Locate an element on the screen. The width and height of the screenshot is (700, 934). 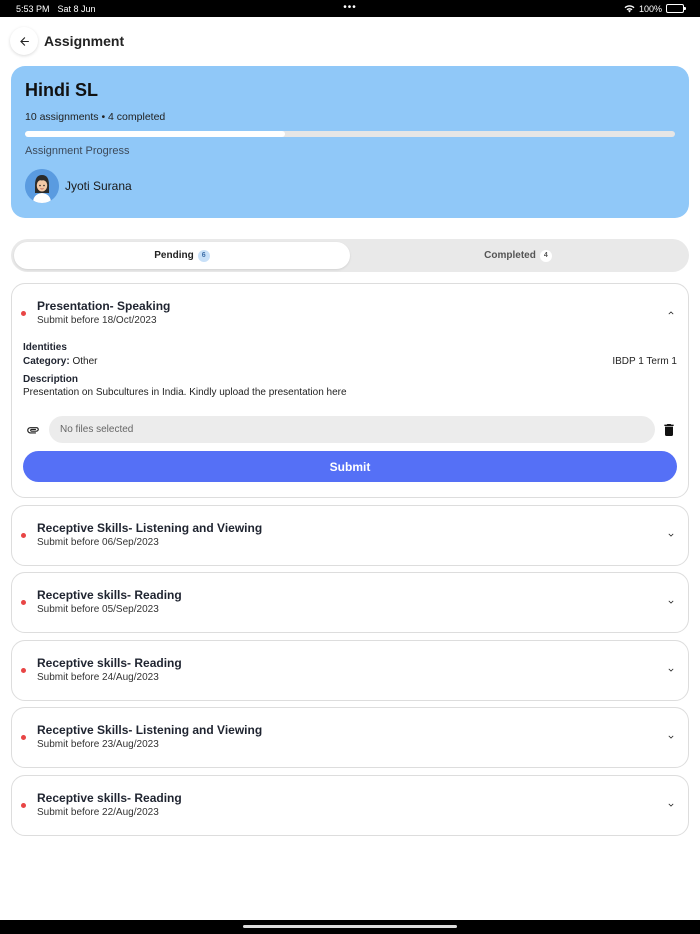
home-indicator is located at coordinates (350, 926).